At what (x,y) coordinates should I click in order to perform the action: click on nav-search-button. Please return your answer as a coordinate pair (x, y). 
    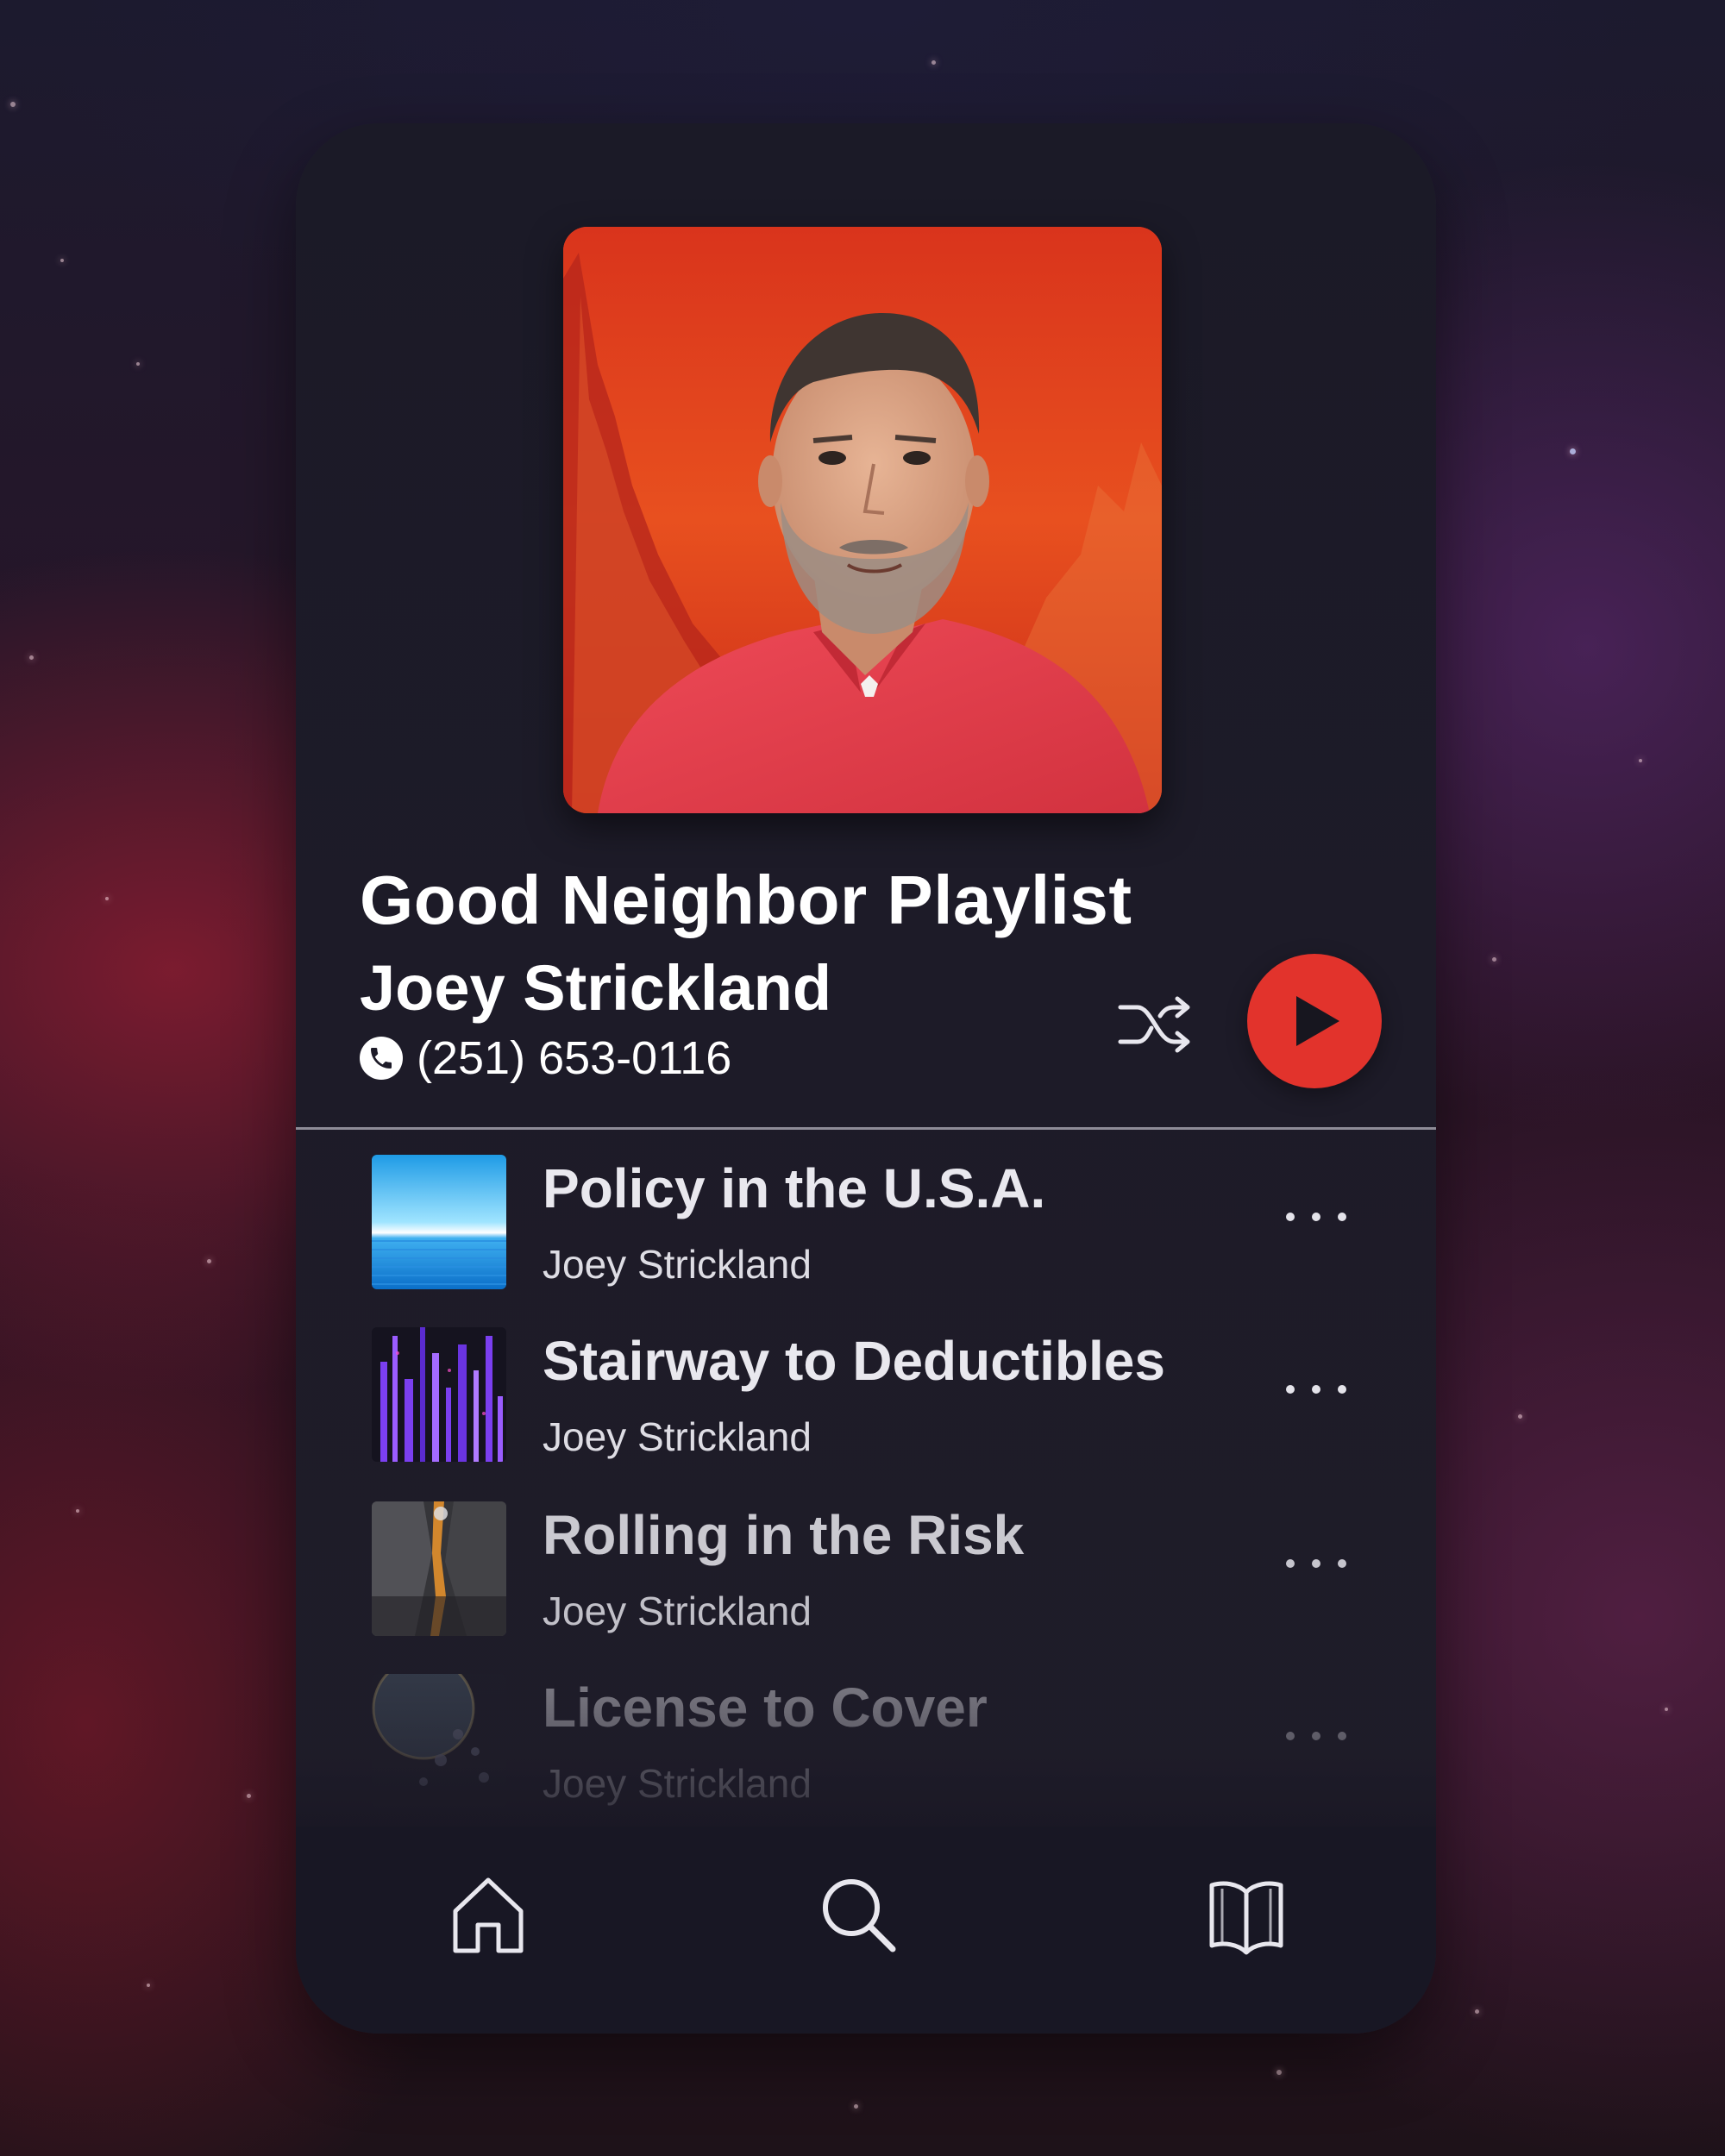
    Looking at the image, I should click on (858, 1914).